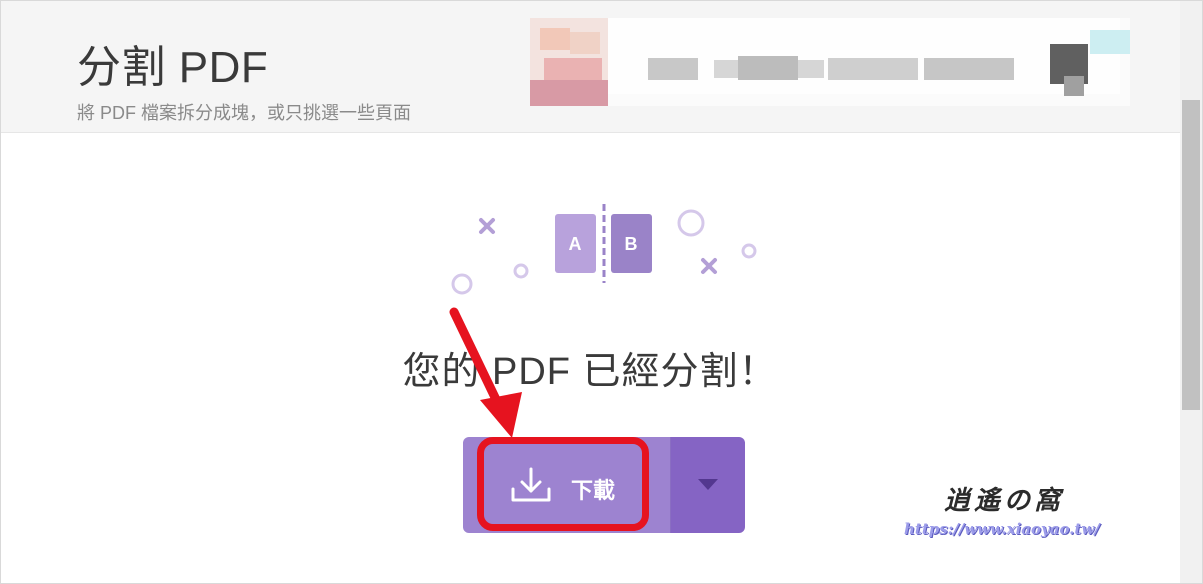 The image size is (1203, 584). Describe the element at coordinates (830, 62) in the screenshot. I see `ad-banner-blurred` at that location.